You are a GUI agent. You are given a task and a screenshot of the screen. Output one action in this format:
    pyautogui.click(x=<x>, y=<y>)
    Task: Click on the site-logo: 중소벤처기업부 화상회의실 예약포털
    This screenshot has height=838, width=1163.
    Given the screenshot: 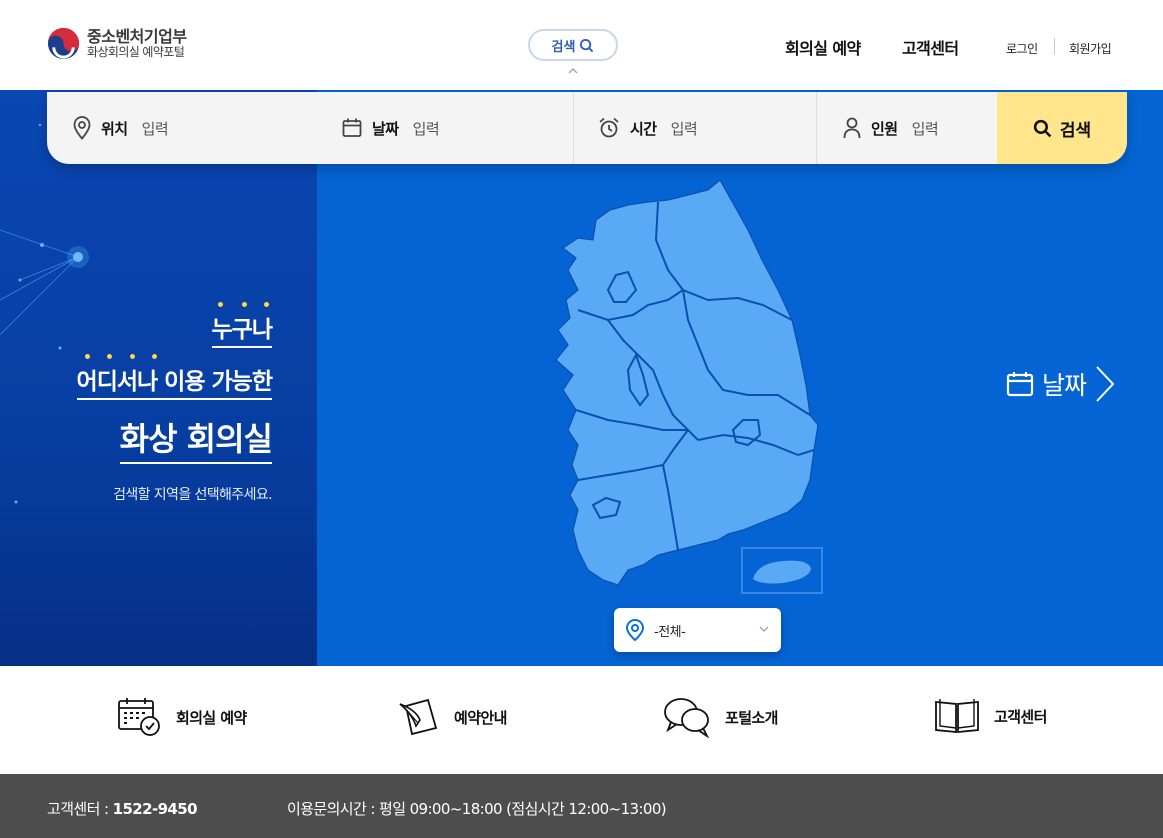 What is the action you would take?
    pyautogui.click(x=116, y=43)
    